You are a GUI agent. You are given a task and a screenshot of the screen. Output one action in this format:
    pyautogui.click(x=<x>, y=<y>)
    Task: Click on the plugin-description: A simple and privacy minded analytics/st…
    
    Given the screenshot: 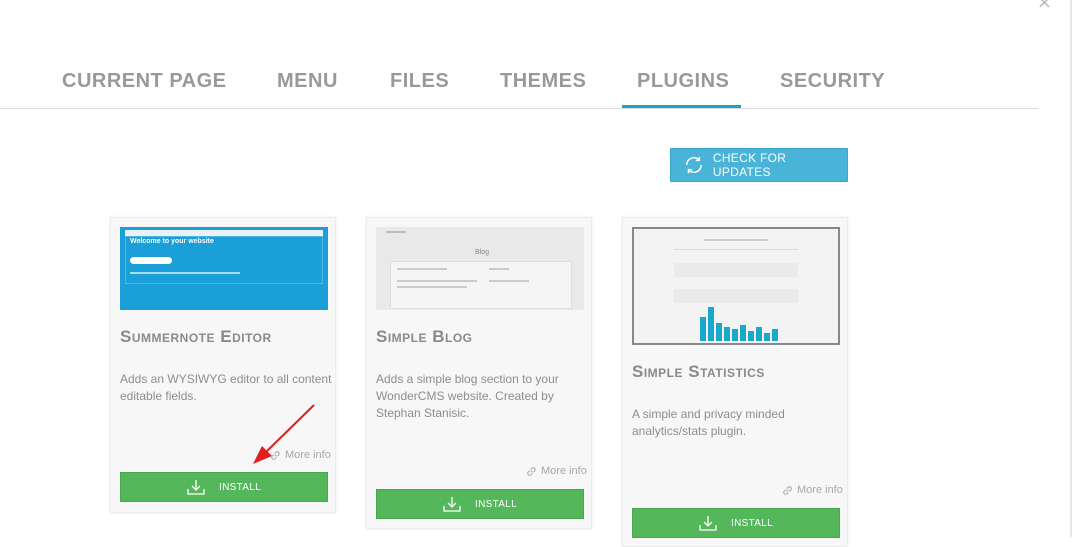 What is the action you would take?
    pyautogui.click(x=708, y=422)
    